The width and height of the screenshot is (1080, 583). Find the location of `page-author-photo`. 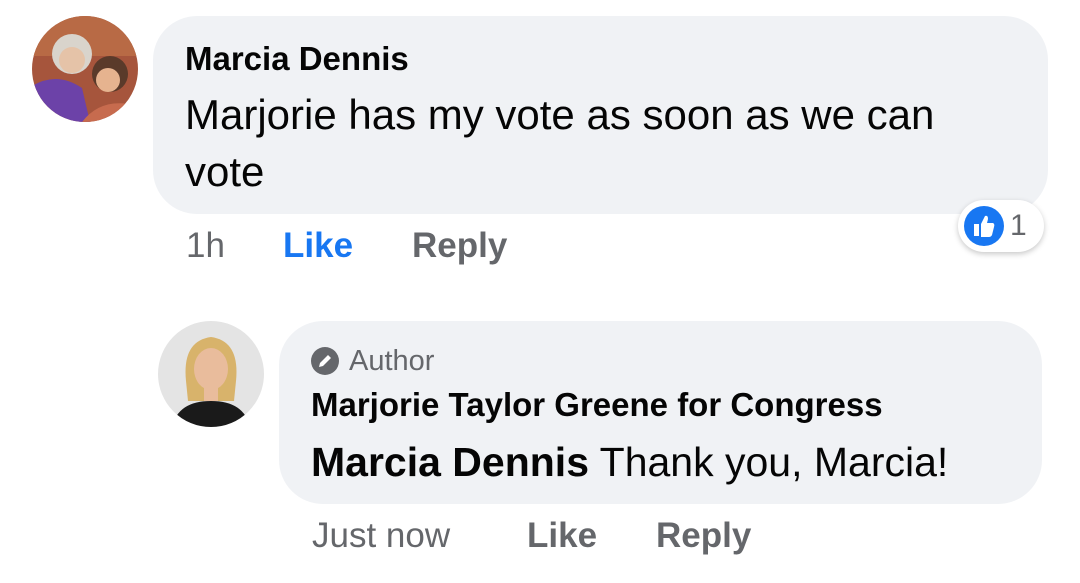

page-author-photo is located at coordinates (211, 374).